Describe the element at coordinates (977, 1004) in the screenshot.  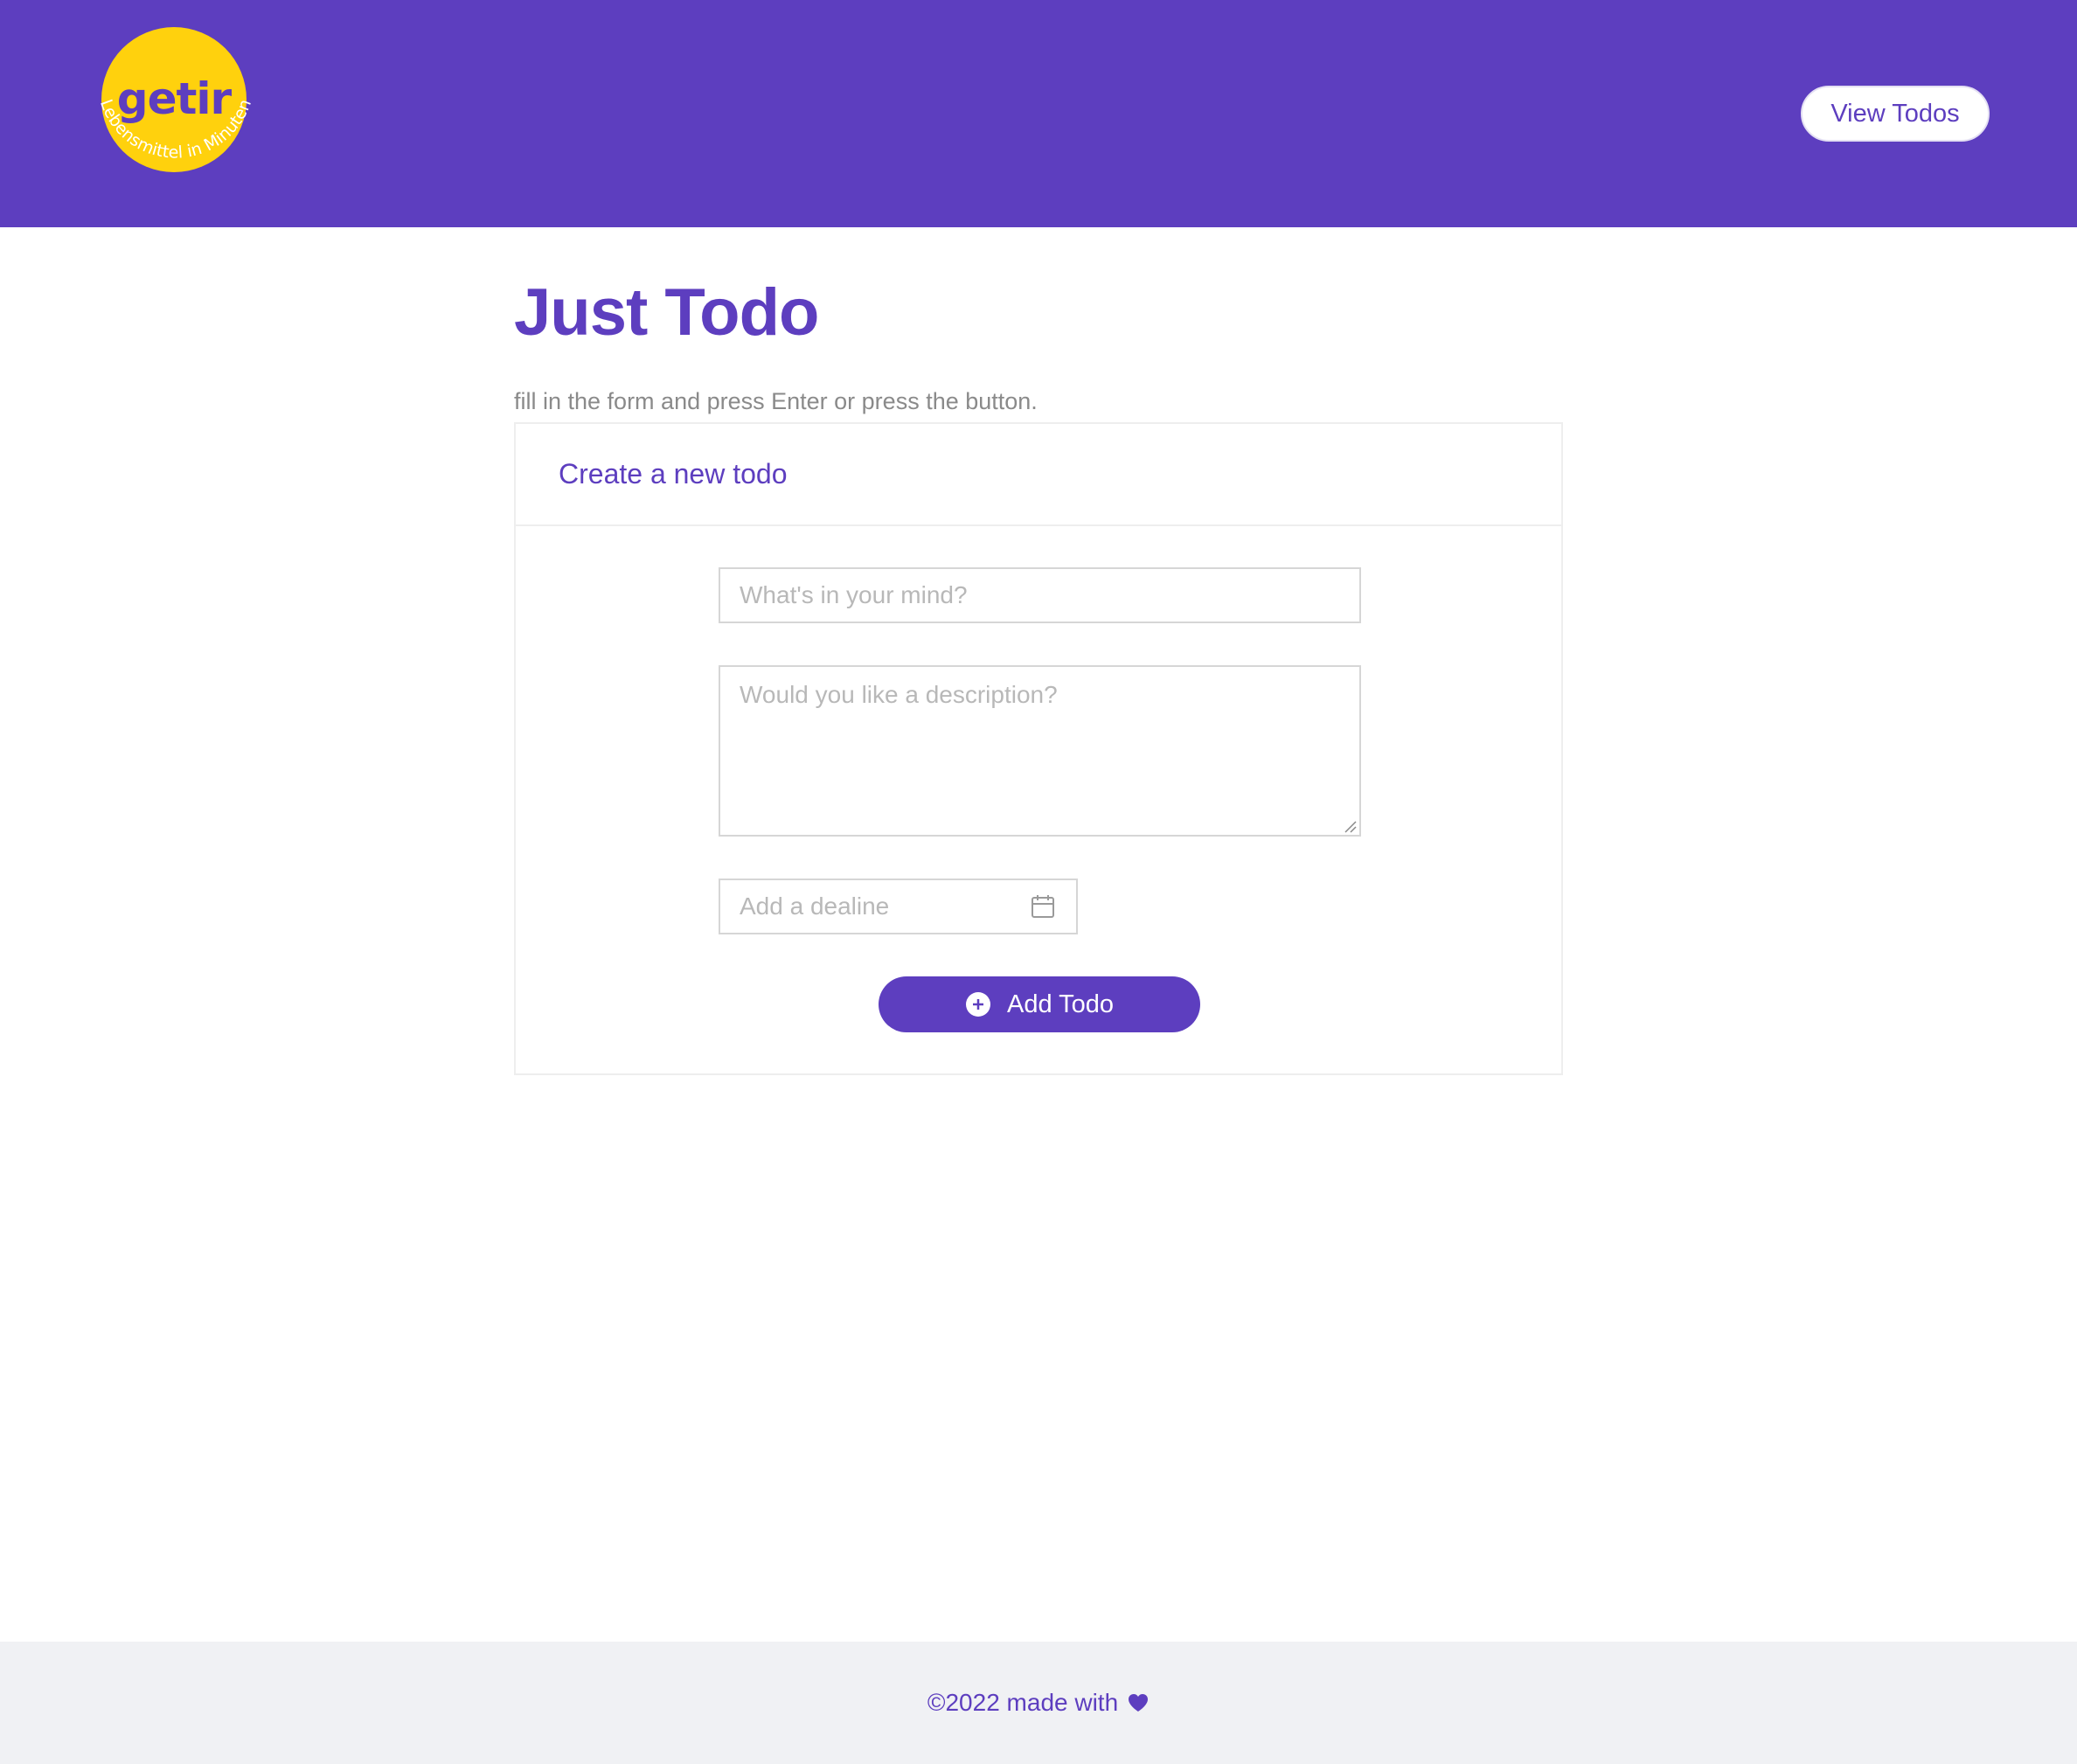
I see `plus-circle-icon` at that location.